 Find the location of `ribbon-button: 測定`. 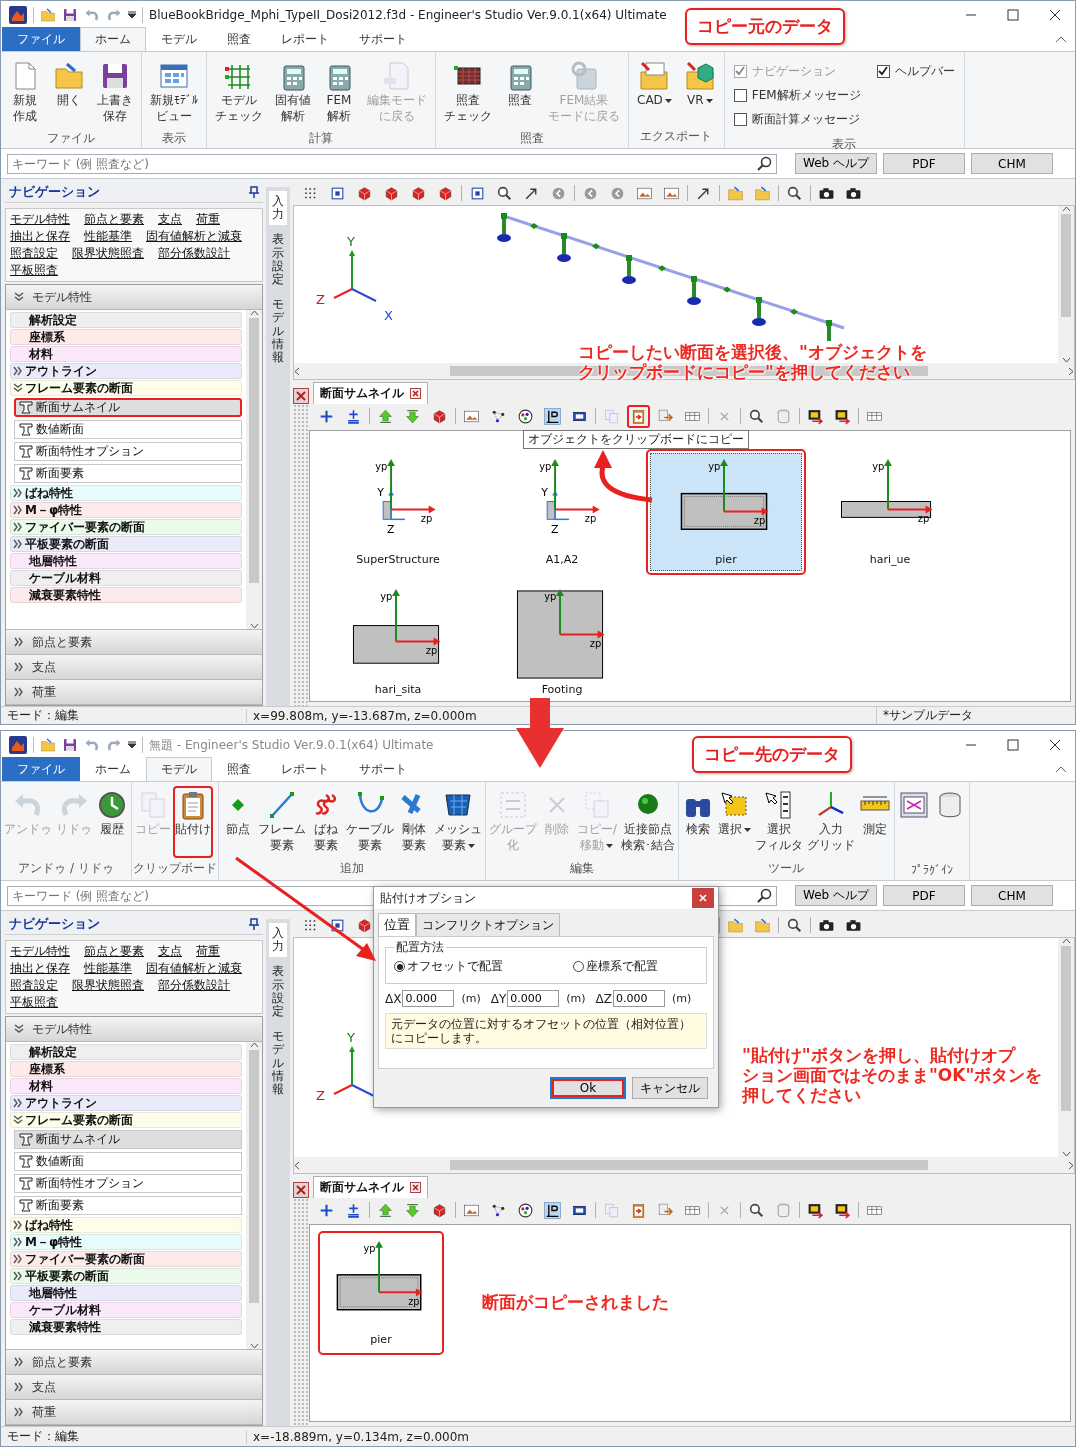

ribbon-button: 測定 is located at coordinates (874, 822).